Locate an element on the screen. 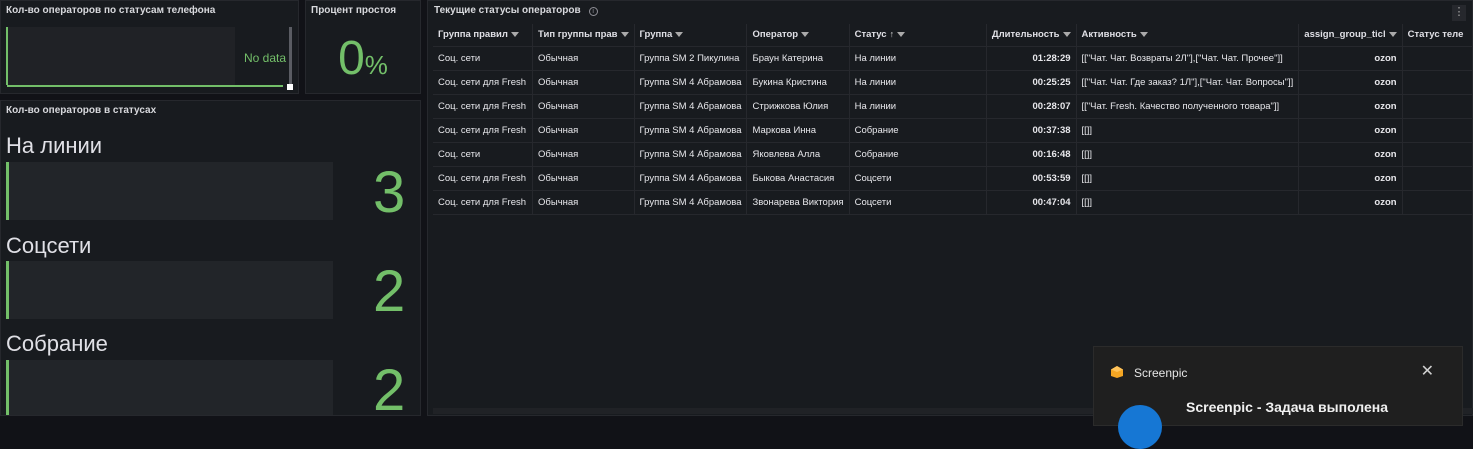 The image size is (1473, 449). col-header-duration: Длительность is located at coordinates (1031, 35).